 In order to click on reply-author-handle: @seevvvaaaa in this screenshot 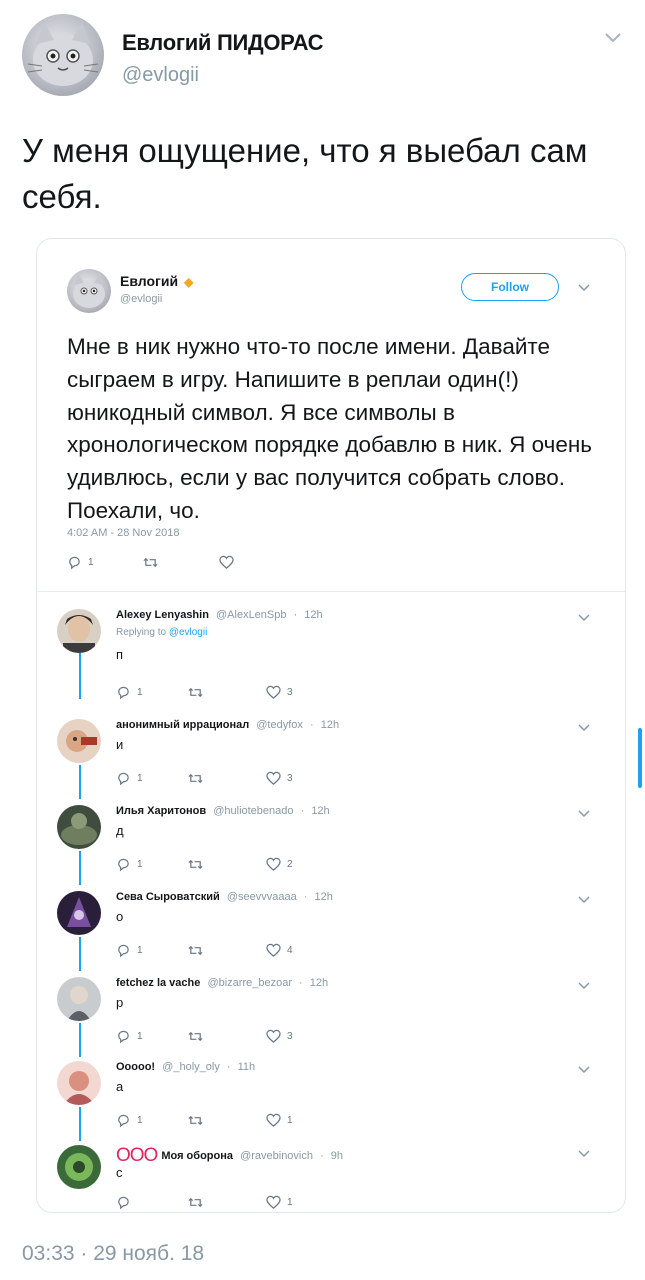, I will do `click(262, 897)`.